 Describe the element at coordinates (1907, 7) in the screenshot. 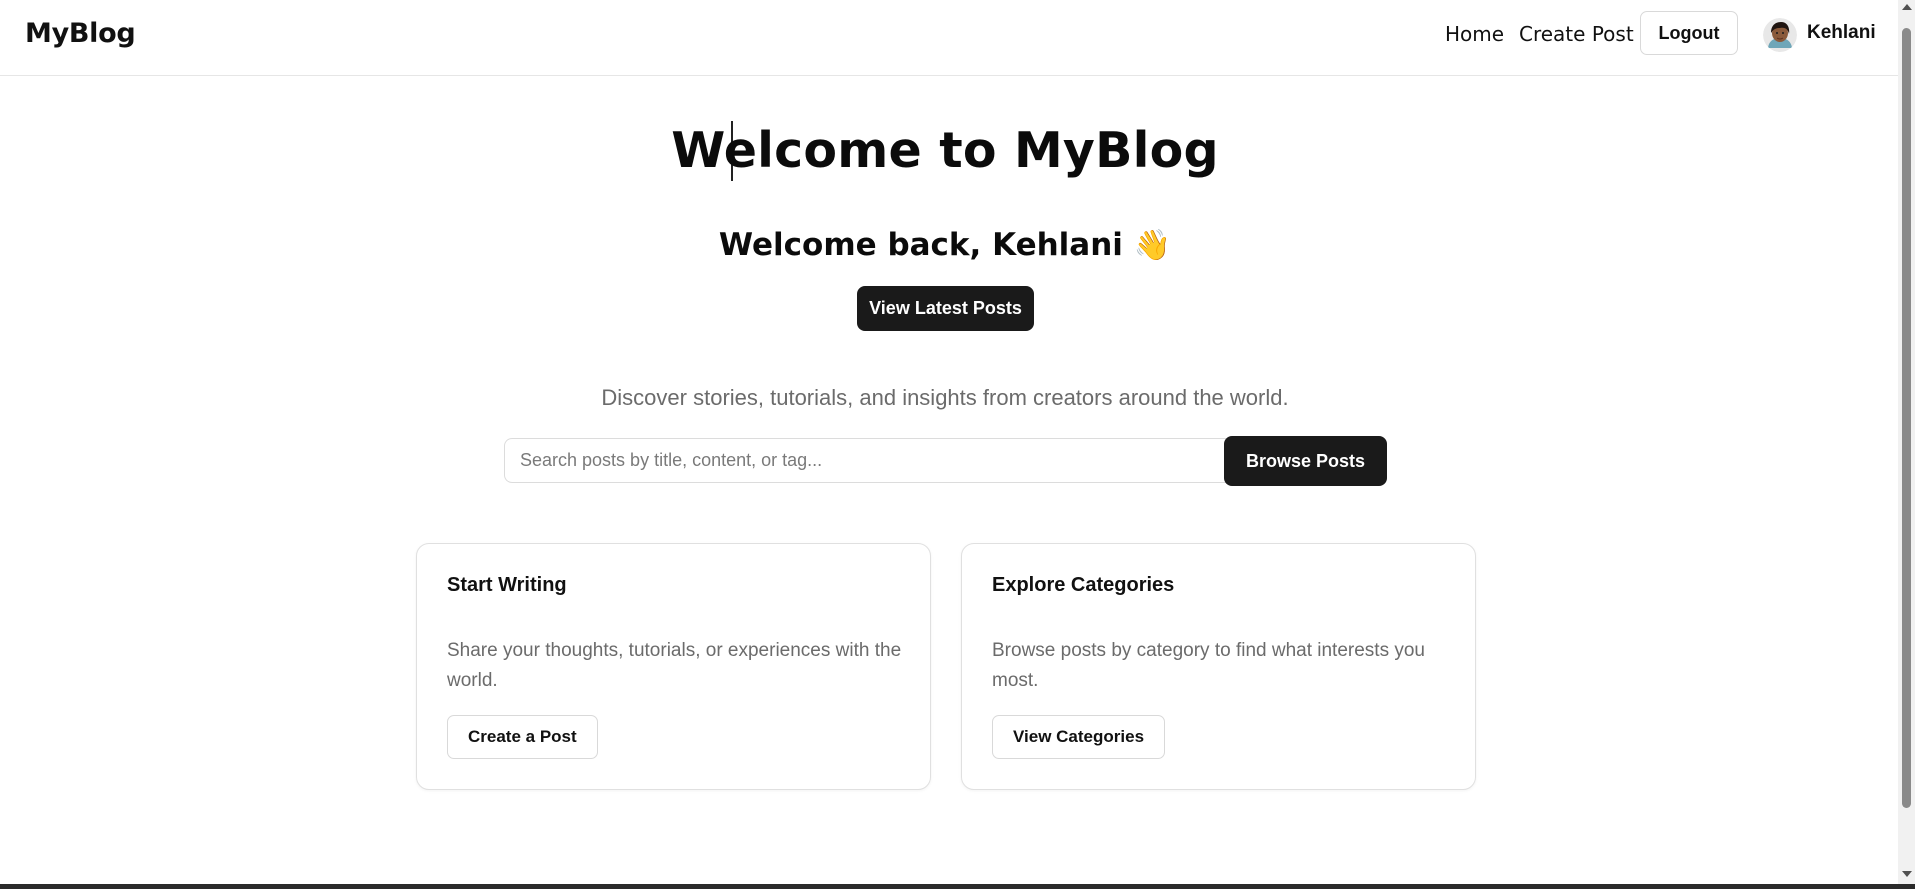

I see `scroll-up-arrow-icon` at that location.